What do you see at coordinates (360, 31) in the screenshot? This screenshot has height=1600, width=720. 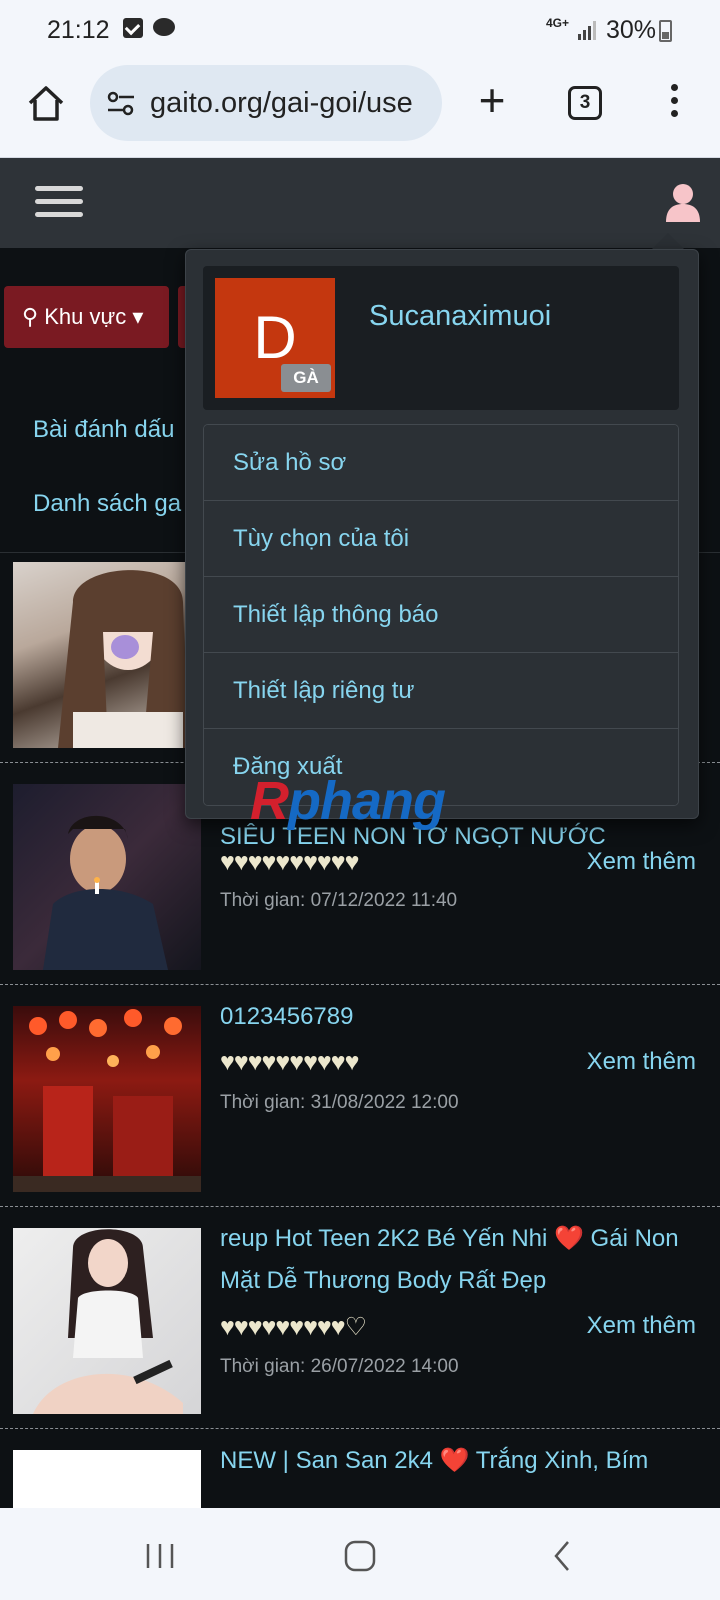 I see `status-bar: 21:12 4G+ 30%` at bounding box center [360, 31].